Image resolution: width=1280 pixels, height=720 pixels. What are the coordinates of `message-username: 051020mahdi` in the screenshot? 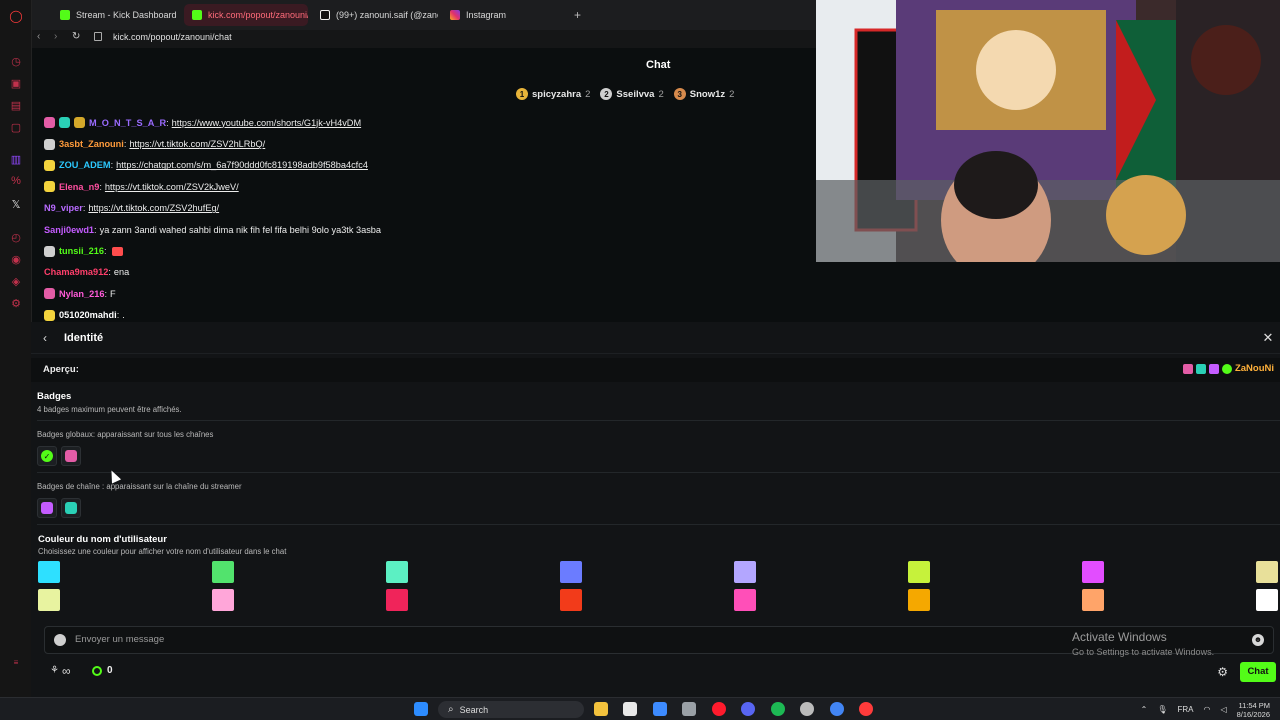 It's located at (88, 315).